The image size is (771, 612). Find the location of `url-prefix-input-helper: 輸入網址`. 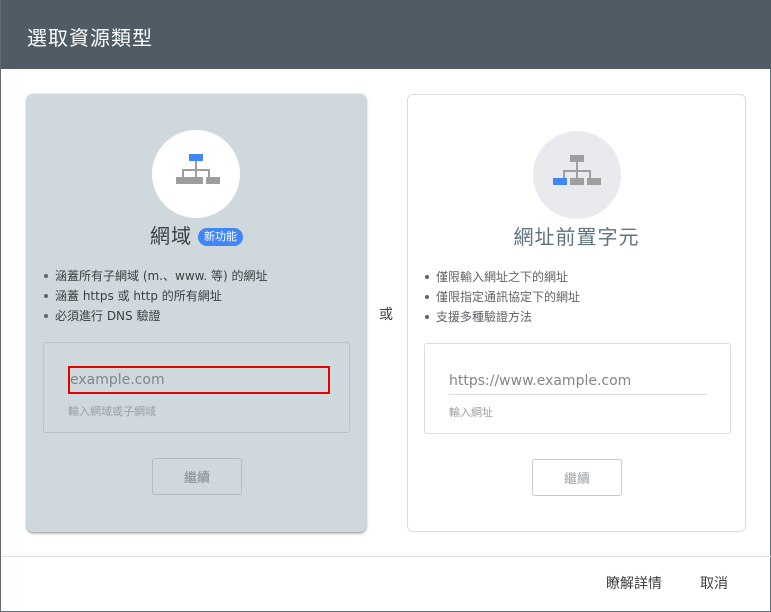

url-prefix-input-helper: 輸入網址 is located at coordinates (471, 412).